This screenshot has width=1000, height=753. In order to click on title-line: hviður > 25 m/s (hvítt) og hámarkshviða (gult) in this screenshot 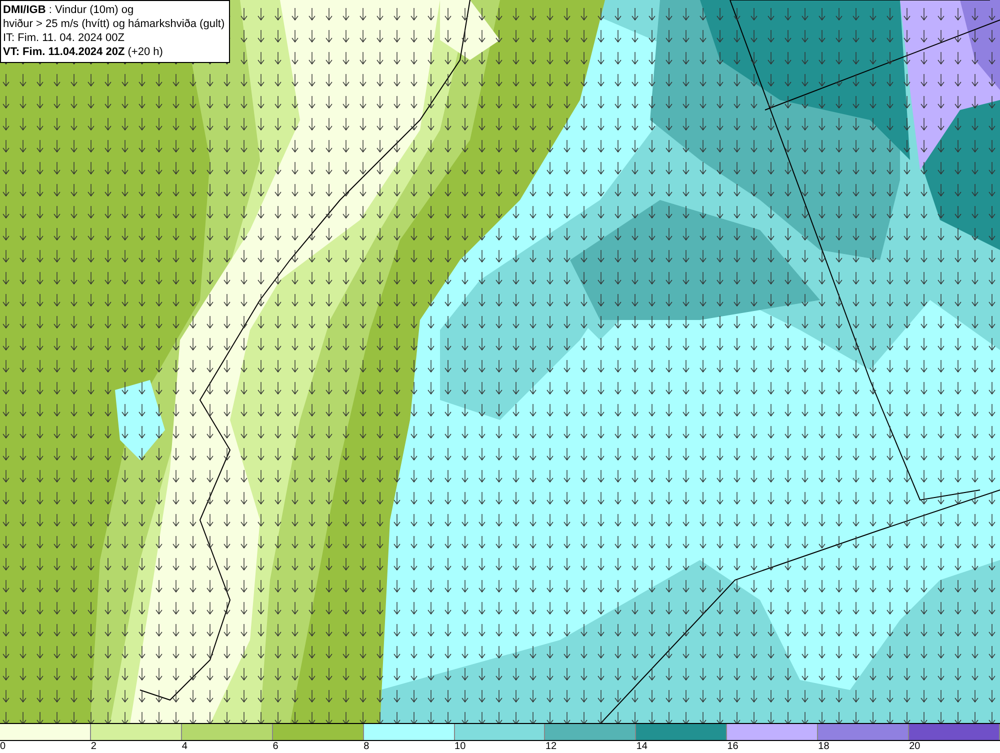, I will do `click(114, 24)`.